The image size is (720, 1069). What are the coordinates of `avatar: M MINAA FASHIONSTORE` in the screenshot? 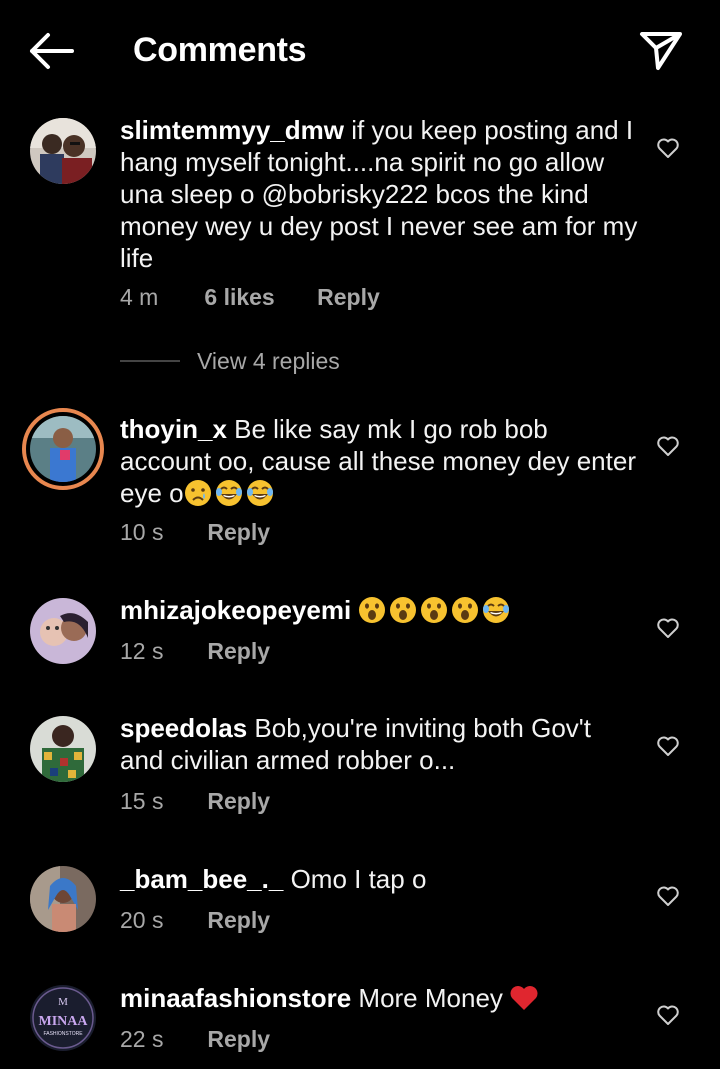 It's located at (63, 1018).